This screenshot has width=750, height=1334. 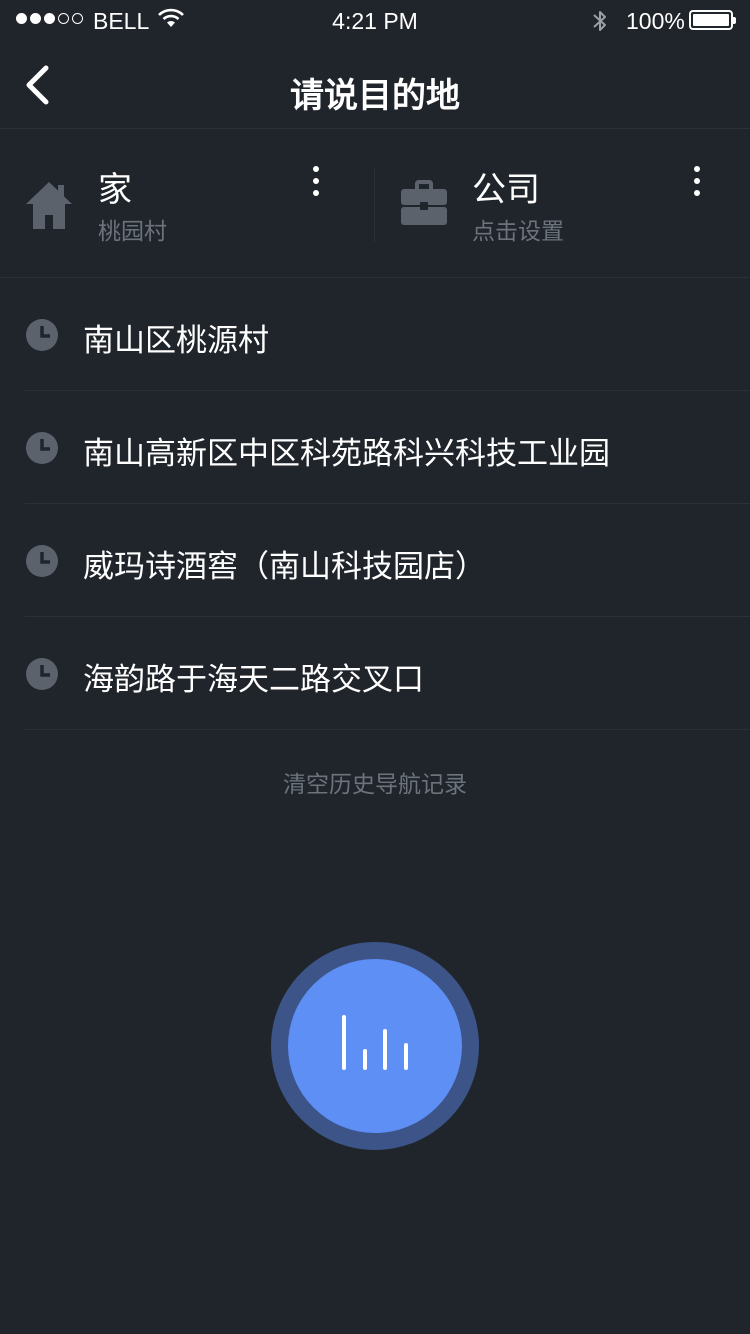 I want to click on shortcut-bar: 家 桃园村 公司 点击设置, so click(x=375, y=203).